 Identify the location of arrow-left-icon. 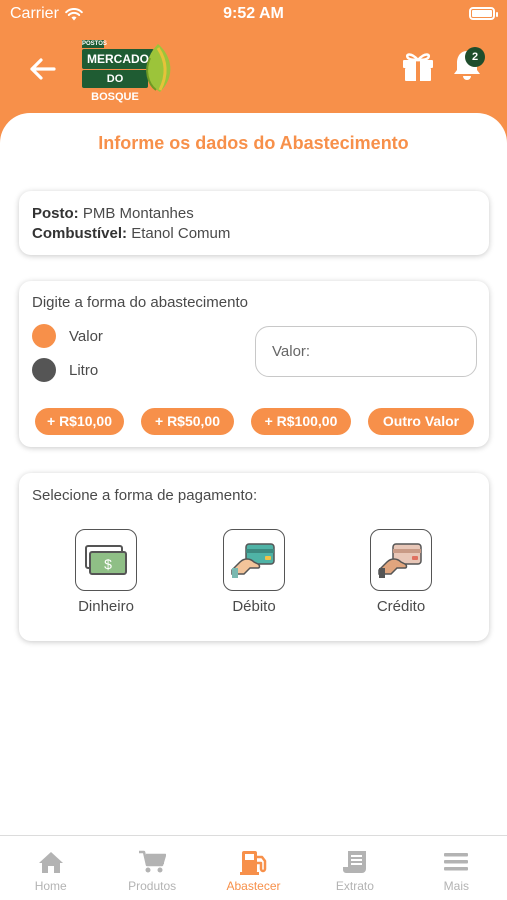
(43, 69).